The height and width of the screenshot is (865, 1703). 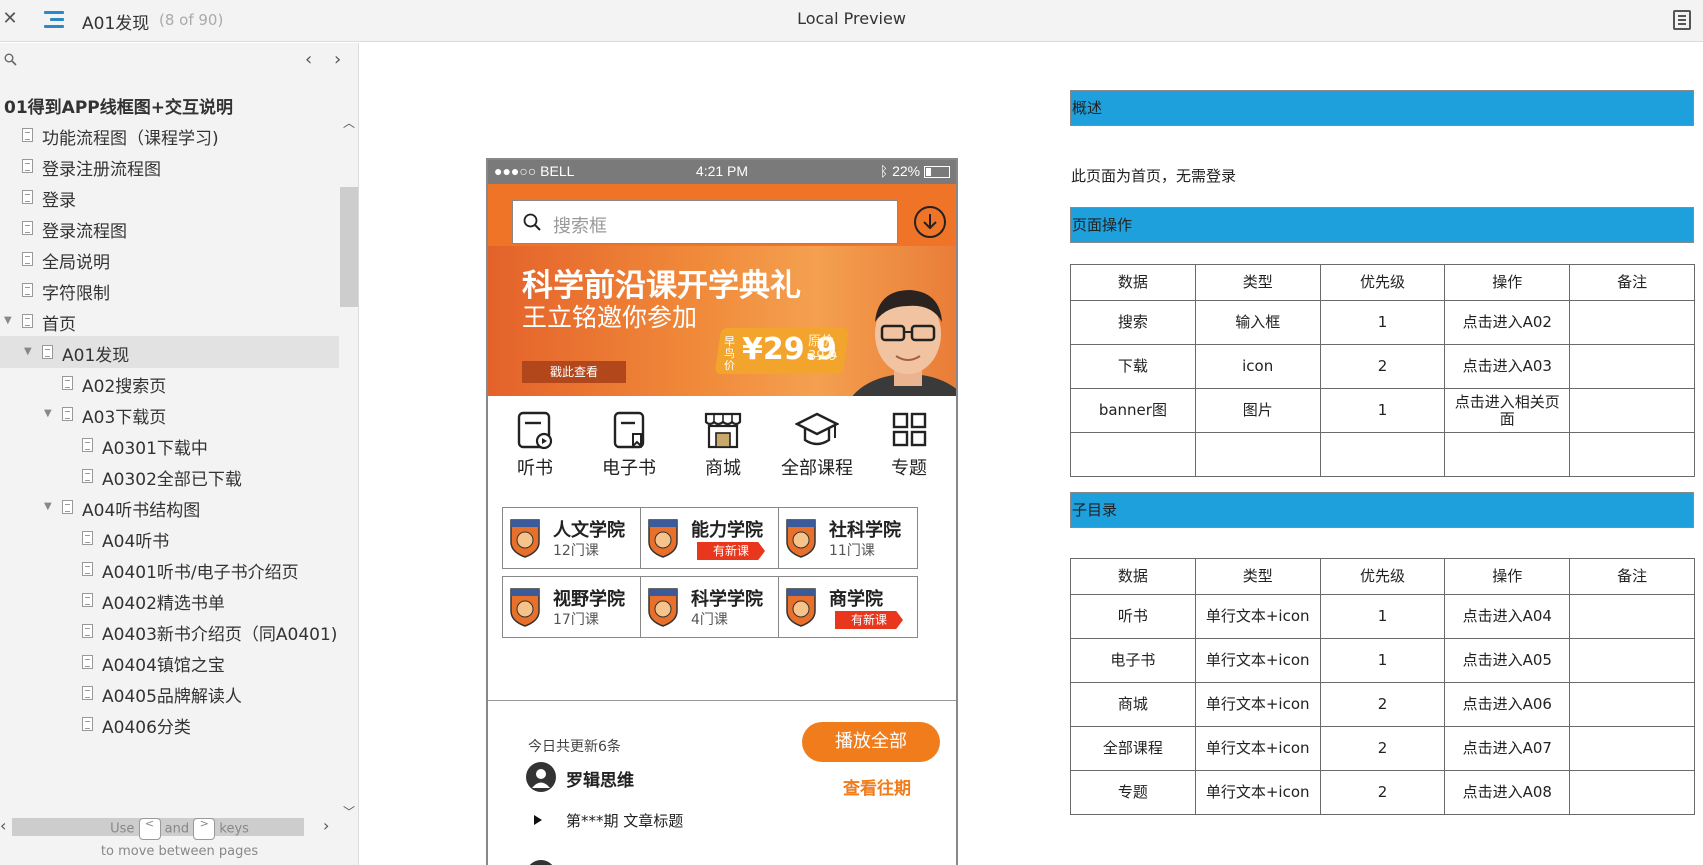 What do you see at coordinates (349, 247) in the screenshot?
I see `scrollbar-thumb` at bounding box center [349, 247].